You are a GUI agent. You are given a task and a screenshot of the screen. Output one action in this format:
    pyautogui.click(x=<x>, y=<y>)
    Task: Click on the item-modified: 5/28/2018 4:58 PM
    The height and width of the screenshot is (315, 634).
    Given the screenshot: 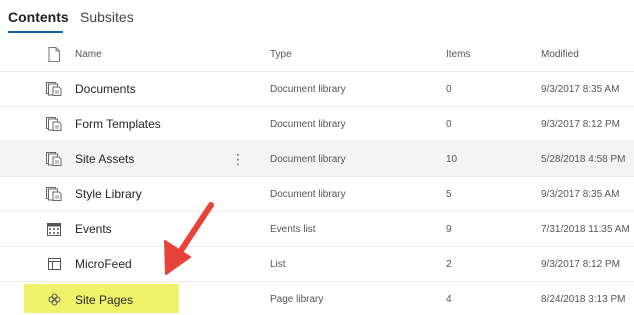 What is the action you would take?
    pyautogui.click(x=583, y=159)
    